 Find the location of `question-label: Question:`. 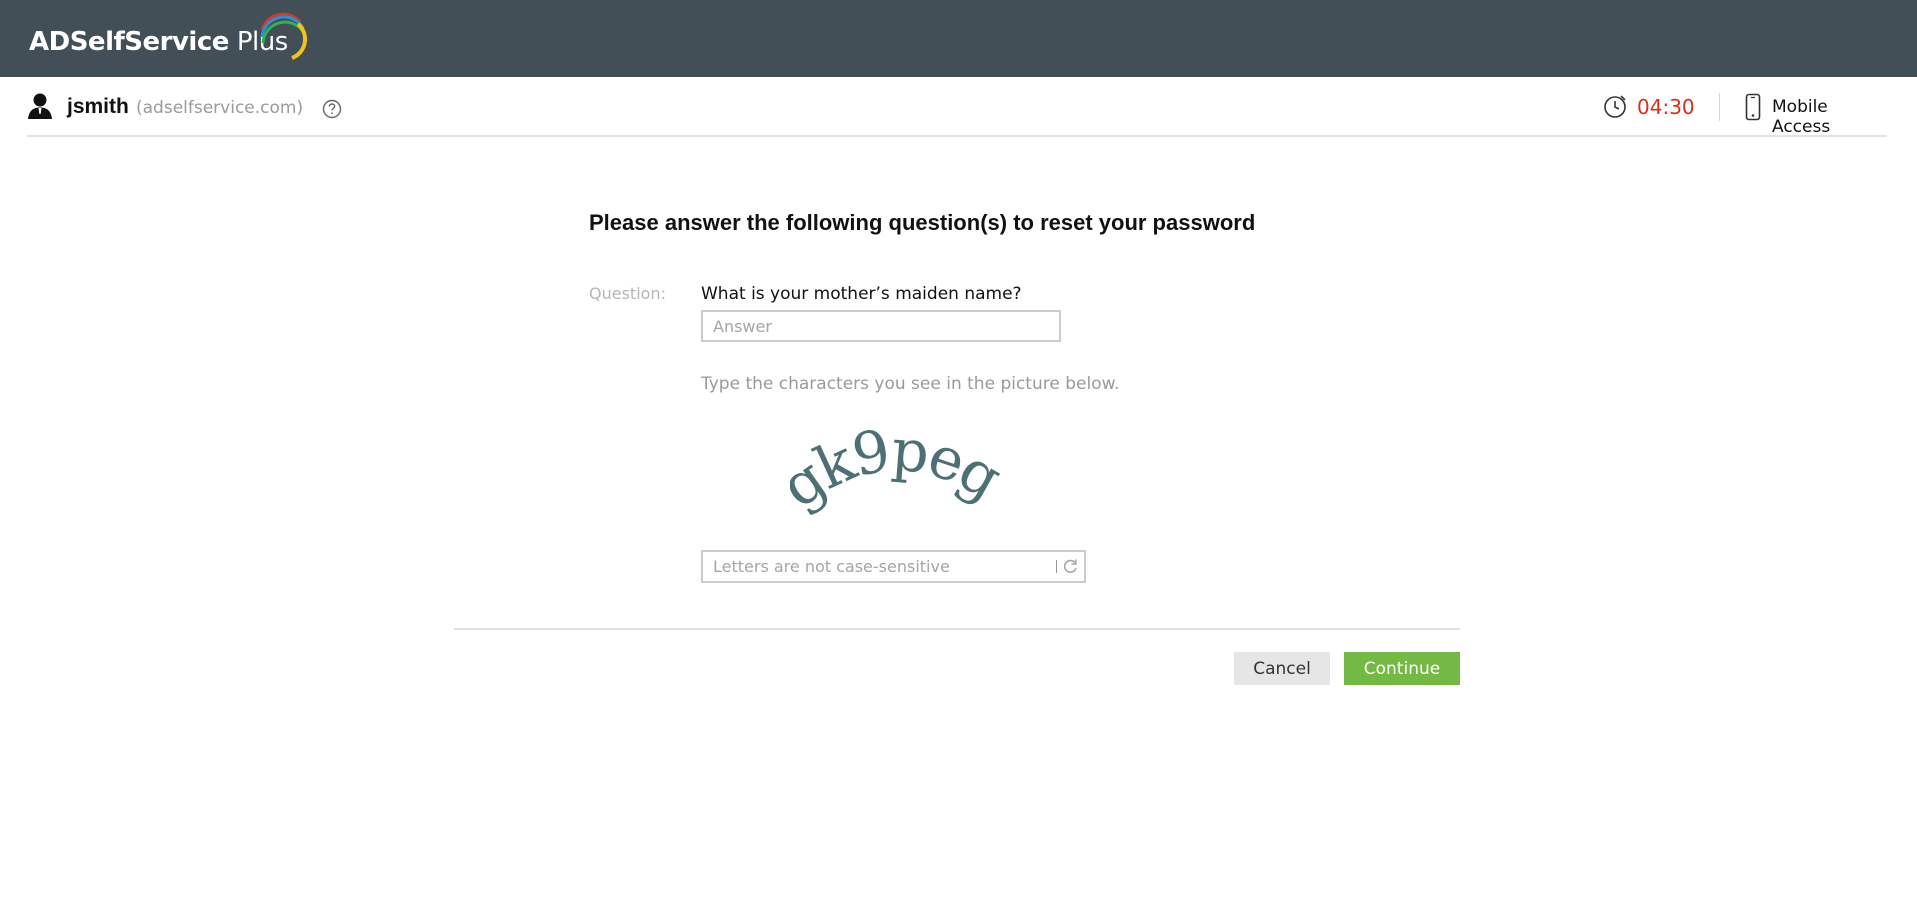

question-label: Question: is located at coordinates (627, 293).